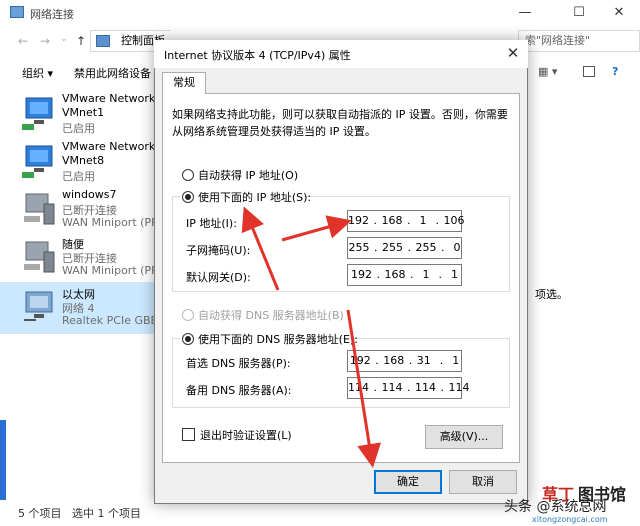 Image resolution: width=640 pixels, height=526 pixels. I want to click on arrow-to-ip-field, so click(316, 228).